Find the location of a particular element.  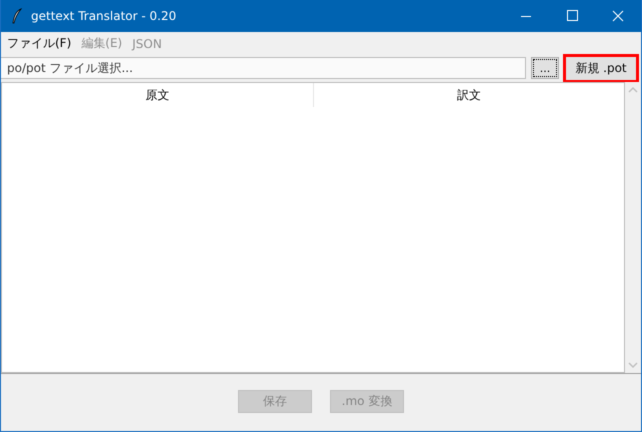

window-title: gettext Translator - 0.20 is located at coordinates (103, 16).